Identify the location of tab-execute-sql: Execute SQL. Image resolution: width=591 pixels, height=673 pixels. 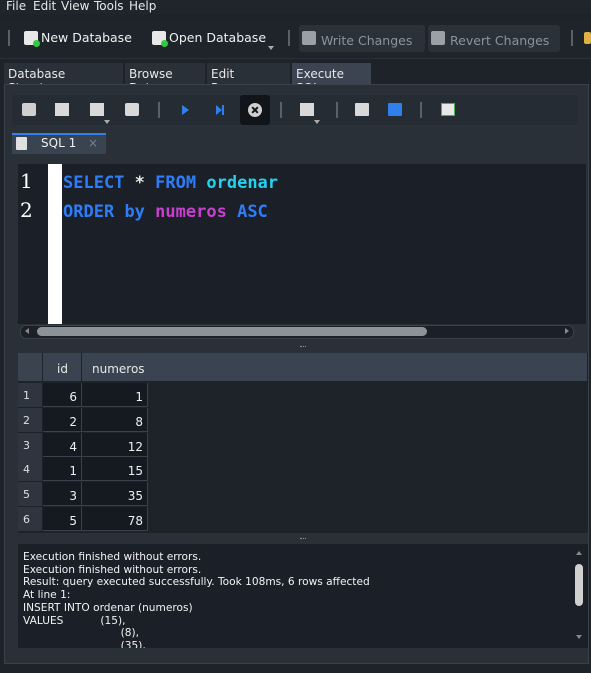
(331, 79).